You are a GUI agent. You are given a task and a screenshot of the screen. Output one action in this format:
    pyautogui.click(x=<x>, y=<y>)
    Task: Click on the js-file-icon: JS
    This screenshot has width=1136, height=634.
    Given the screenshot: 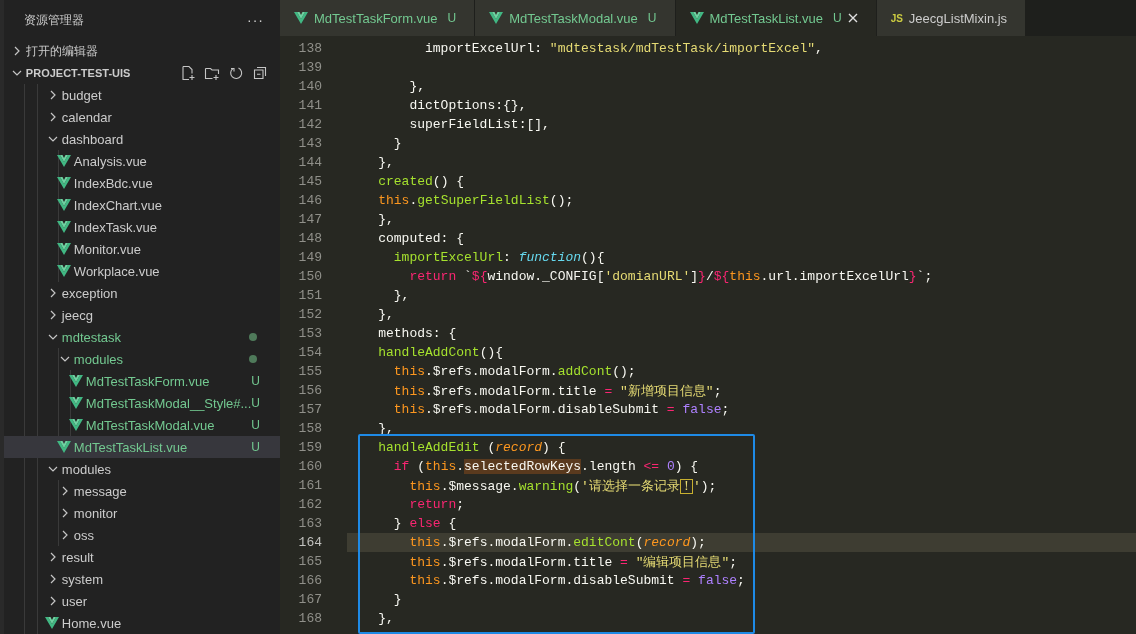 What is the action you would take?
    pyautogui.click(x=896, y=18)
    